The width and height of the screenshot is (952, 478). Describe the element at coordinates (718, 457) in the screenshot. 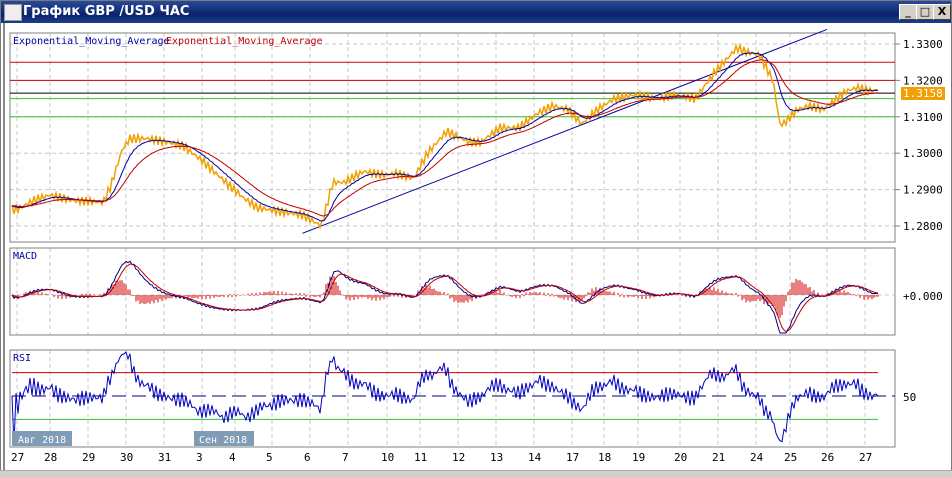

I see `day-tick-label: 21` at that location.